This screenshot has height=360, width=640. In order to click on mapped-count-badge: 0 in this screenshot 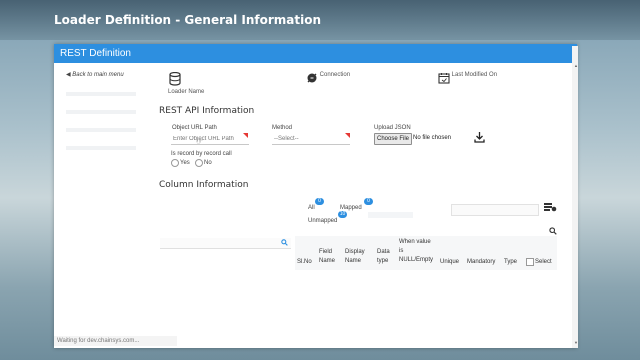, I will do `click(368, 201)`.